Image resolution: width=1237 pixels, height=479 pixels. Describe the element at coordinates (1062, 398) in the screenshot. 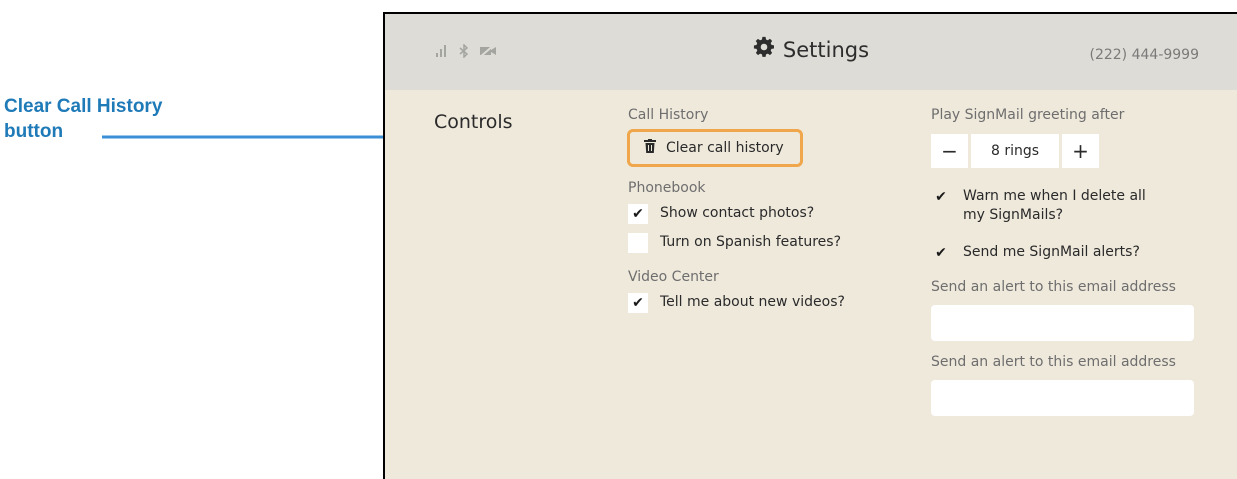

I see `email-2-field` at that location.